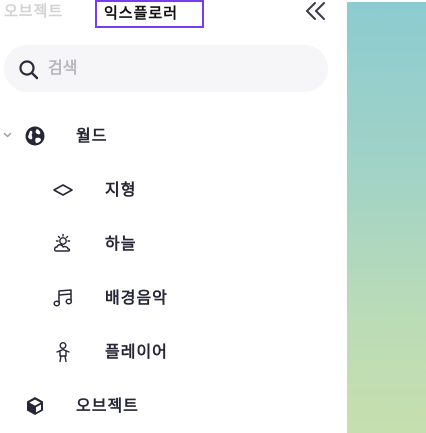 Image resolution: width=426 pixels, height=433 pixels. What do you see at coordinates (190, 190) in the screenshot?
I see `tree-item-terrain: 지형` at bounding box center [190, 190].